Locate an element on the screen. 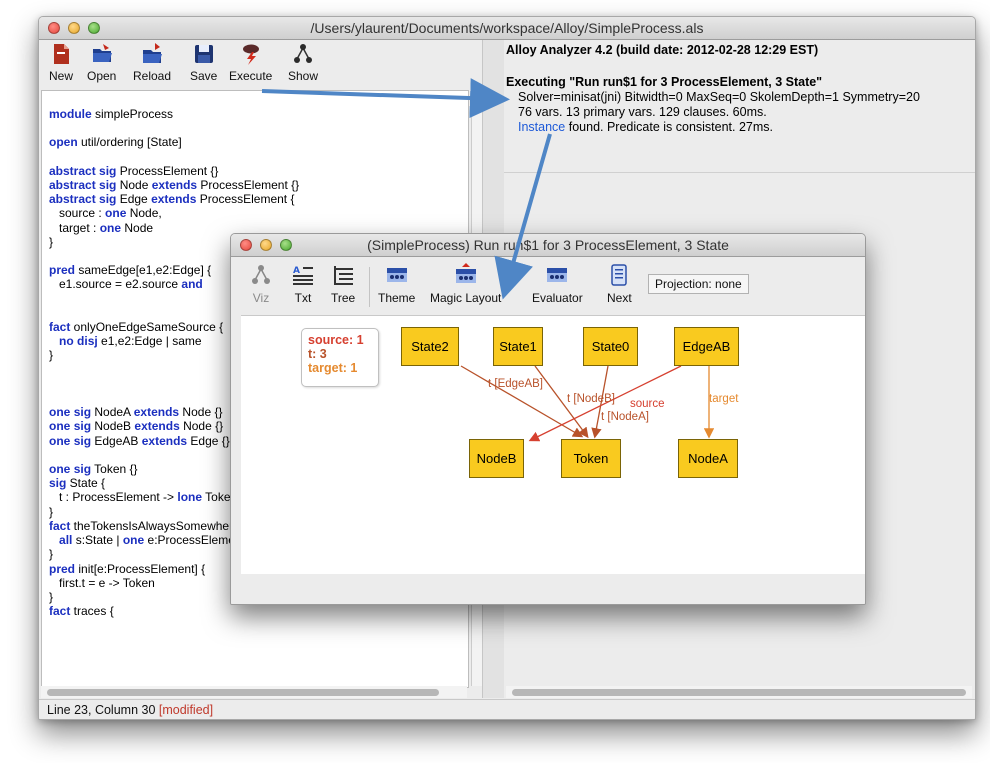 This screenshot has height=763, width=990. evaluator-icon is located at coordinates (557, 275).